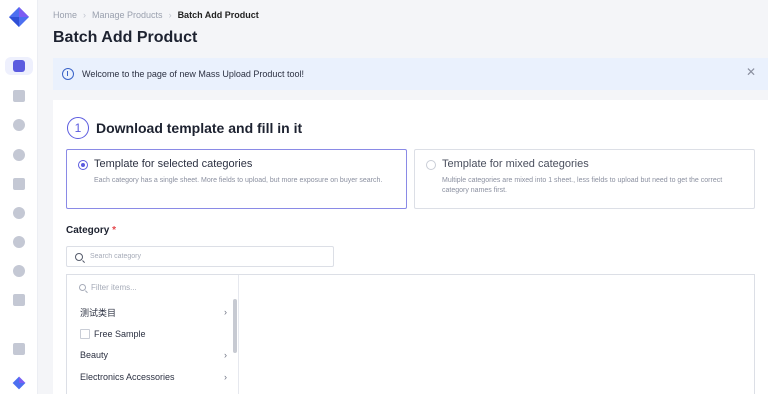  Describe the element at coordinates (151, 287) in the screenshot. I see `filter-input` at that location.